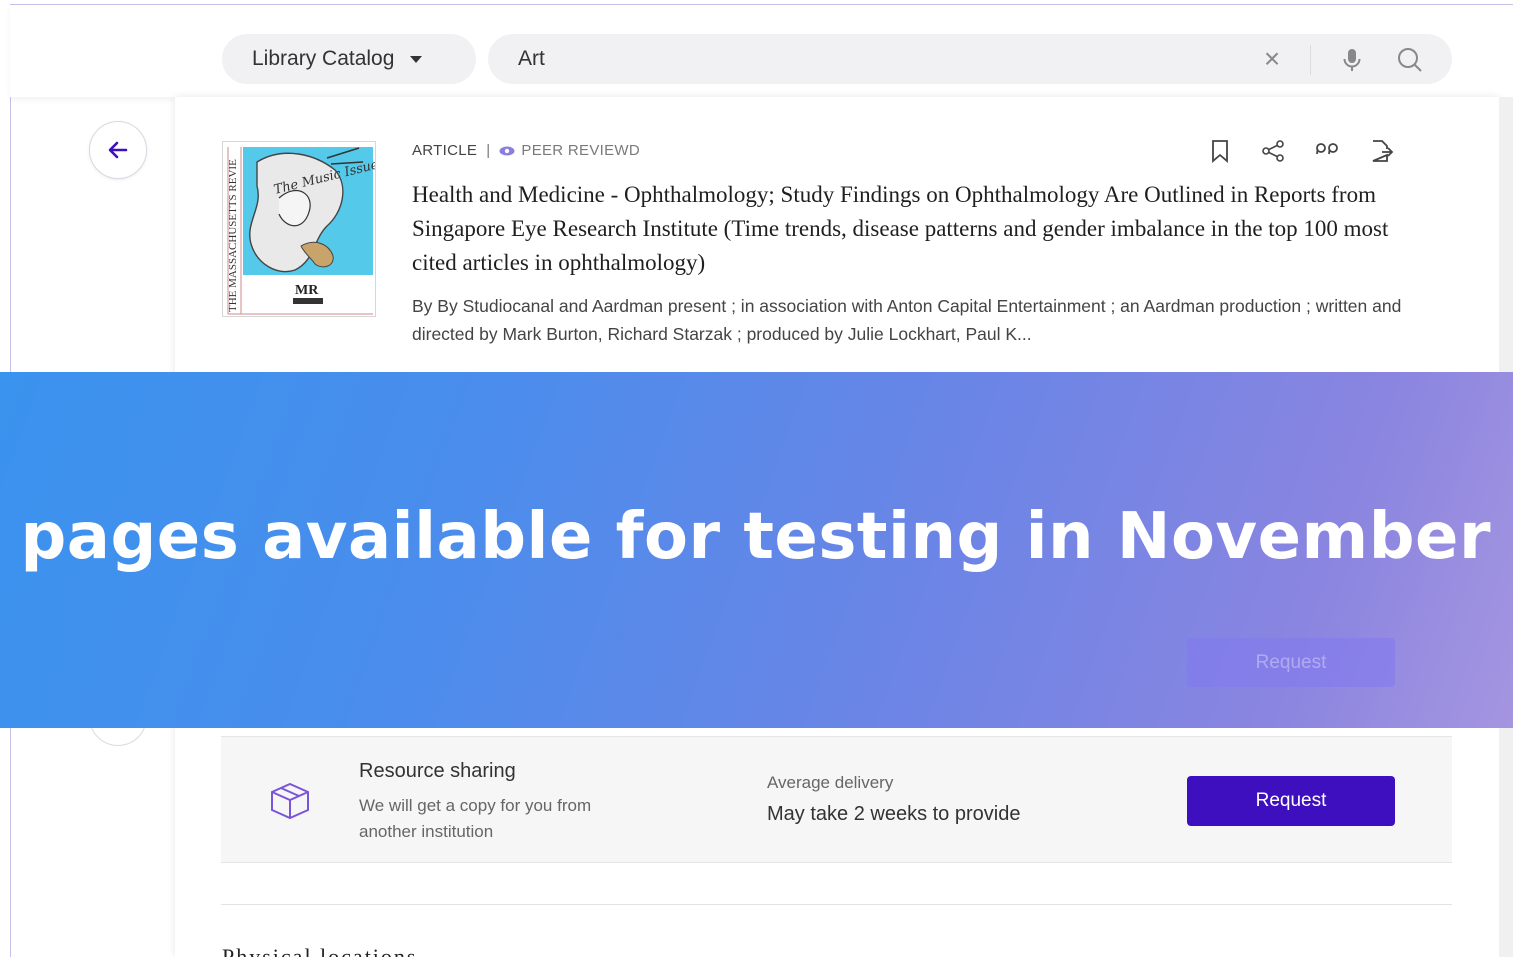 The height and width of the screenshot is (957, 1513). I want to click on chevron-down-icon, so click(416, 59).